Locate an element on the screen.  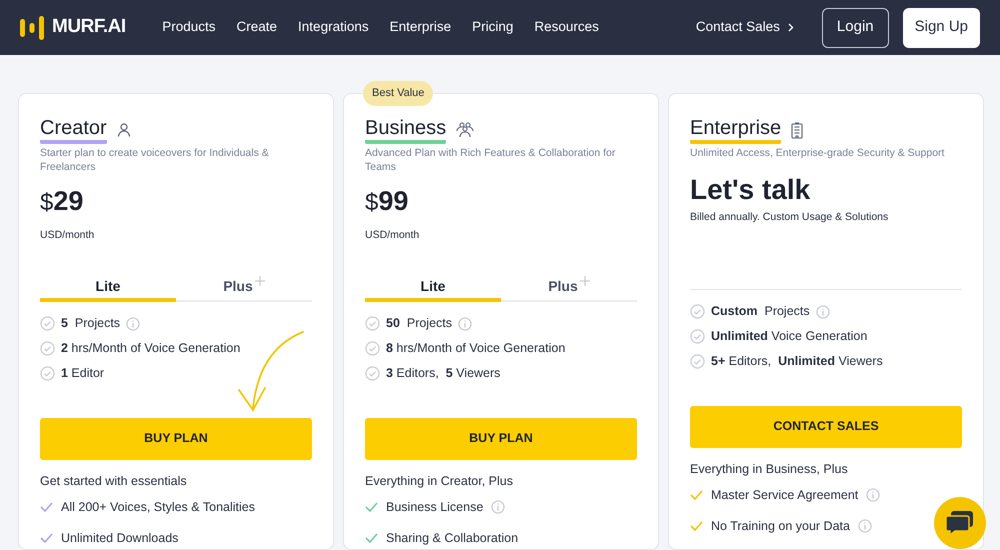
login-button: Login is located at coordinates (855, 28).